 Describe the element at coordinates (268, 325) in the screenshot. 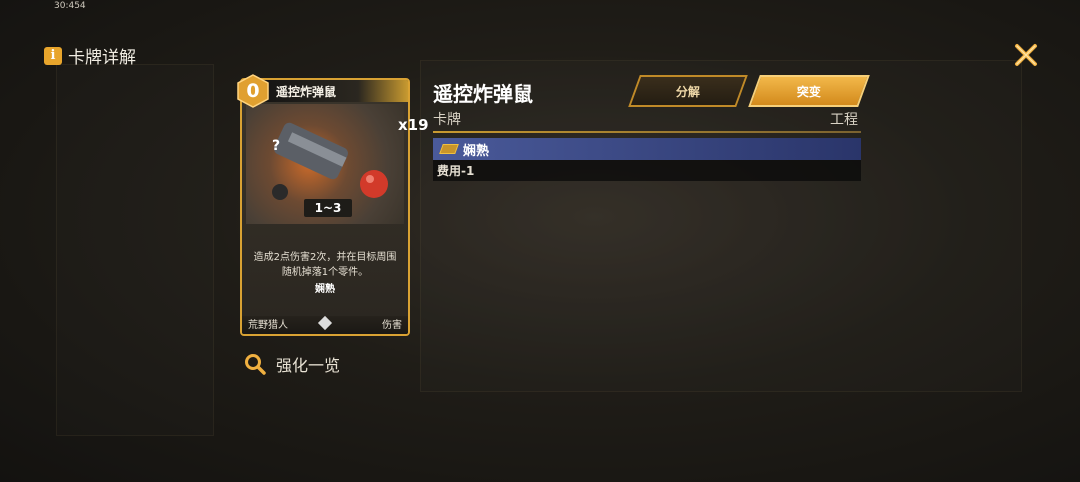

I see `card-faction: 荒野猎人` at that location.